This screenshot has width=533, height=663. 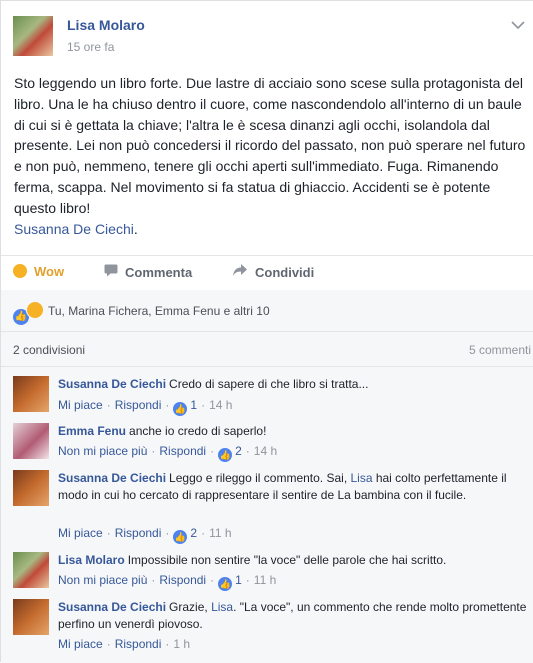 I want to click on comment-text: Grazie,, so click(x=190, y=607).